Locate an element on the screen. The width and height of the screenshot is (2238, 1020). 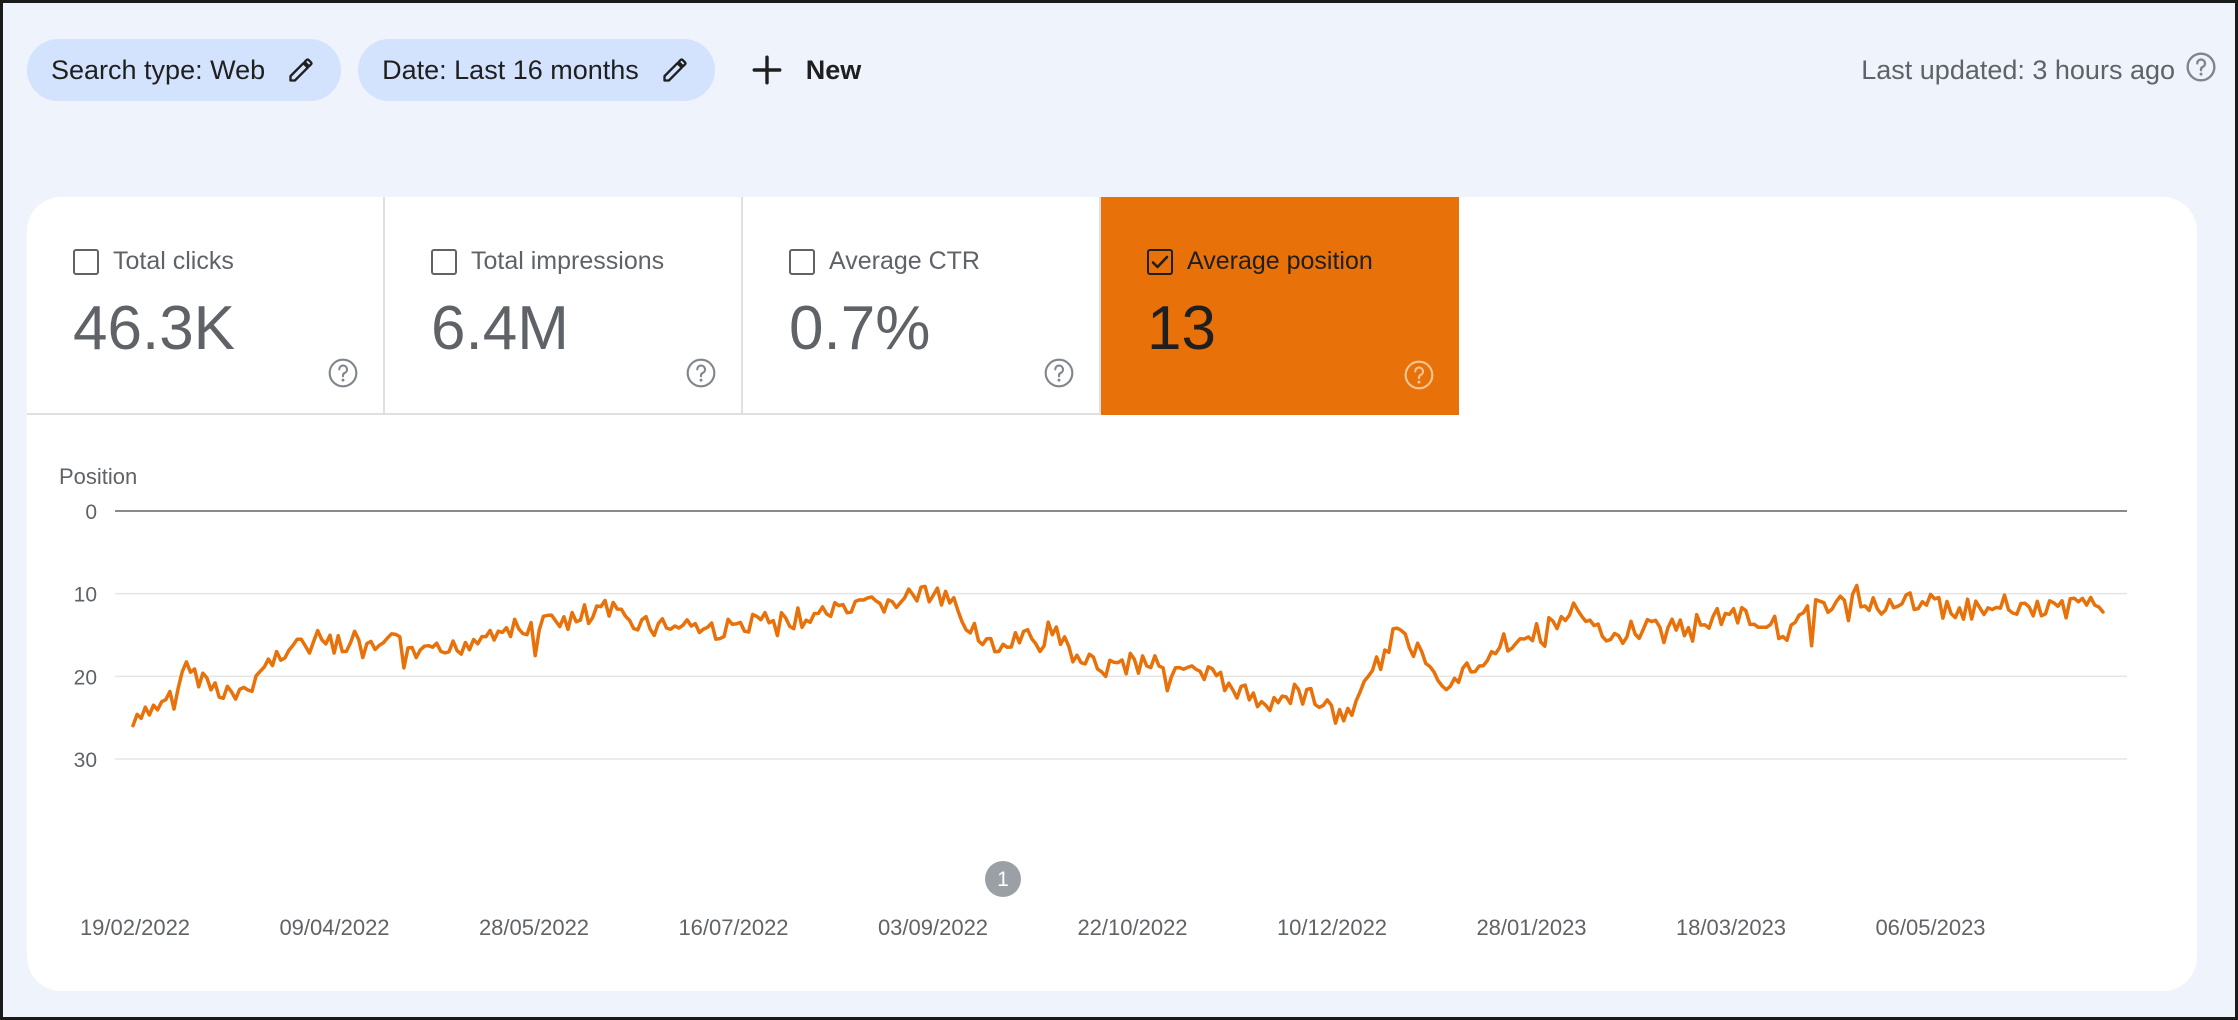
date-range-chip: Date: Last 16 months is located at coordinates (536, 70).